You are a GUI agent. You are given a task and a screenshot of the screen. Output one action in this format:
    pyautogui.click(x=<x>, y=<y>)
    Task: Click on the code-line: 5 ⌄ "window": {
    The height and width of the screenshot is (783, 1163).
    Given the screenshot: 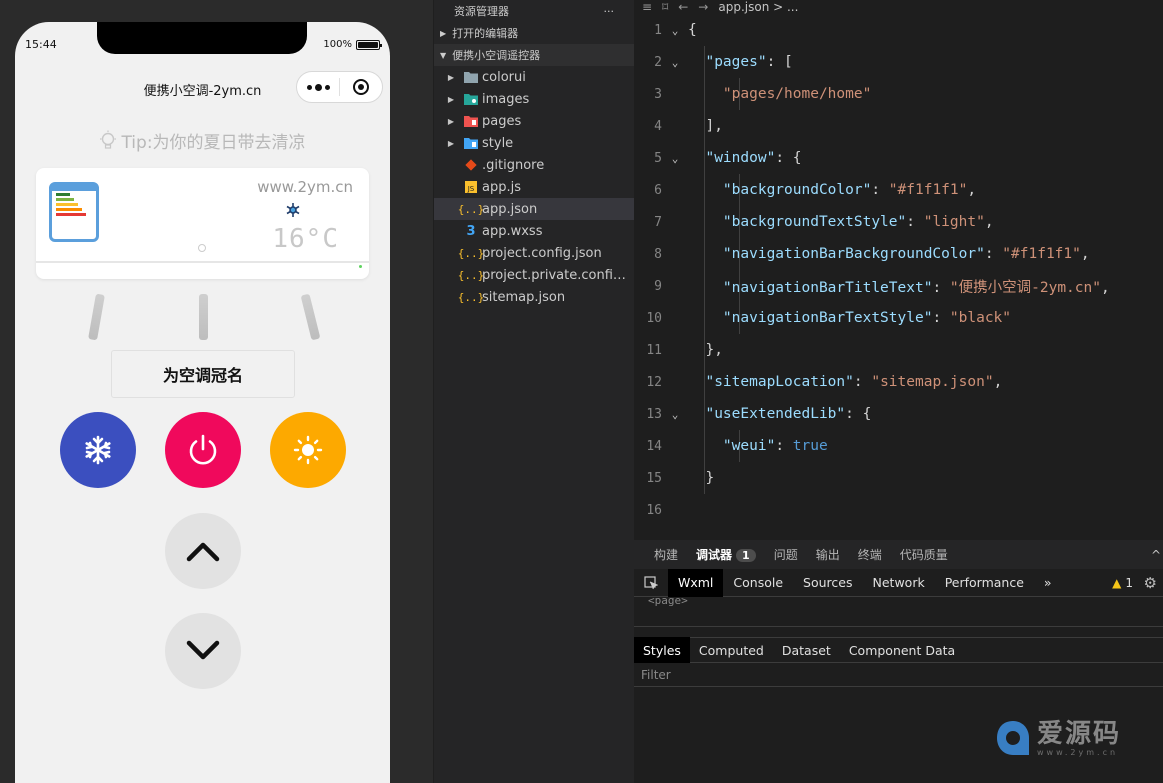 What is the action you would take?
    pyautogui.click(x=898, y=158)
    